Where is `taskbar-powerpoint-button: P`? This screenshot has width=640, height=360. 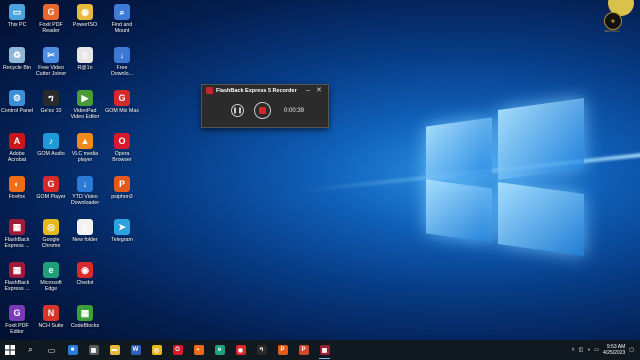
taskbar-powerpoint-button: P is located at coordinates (303, 350).